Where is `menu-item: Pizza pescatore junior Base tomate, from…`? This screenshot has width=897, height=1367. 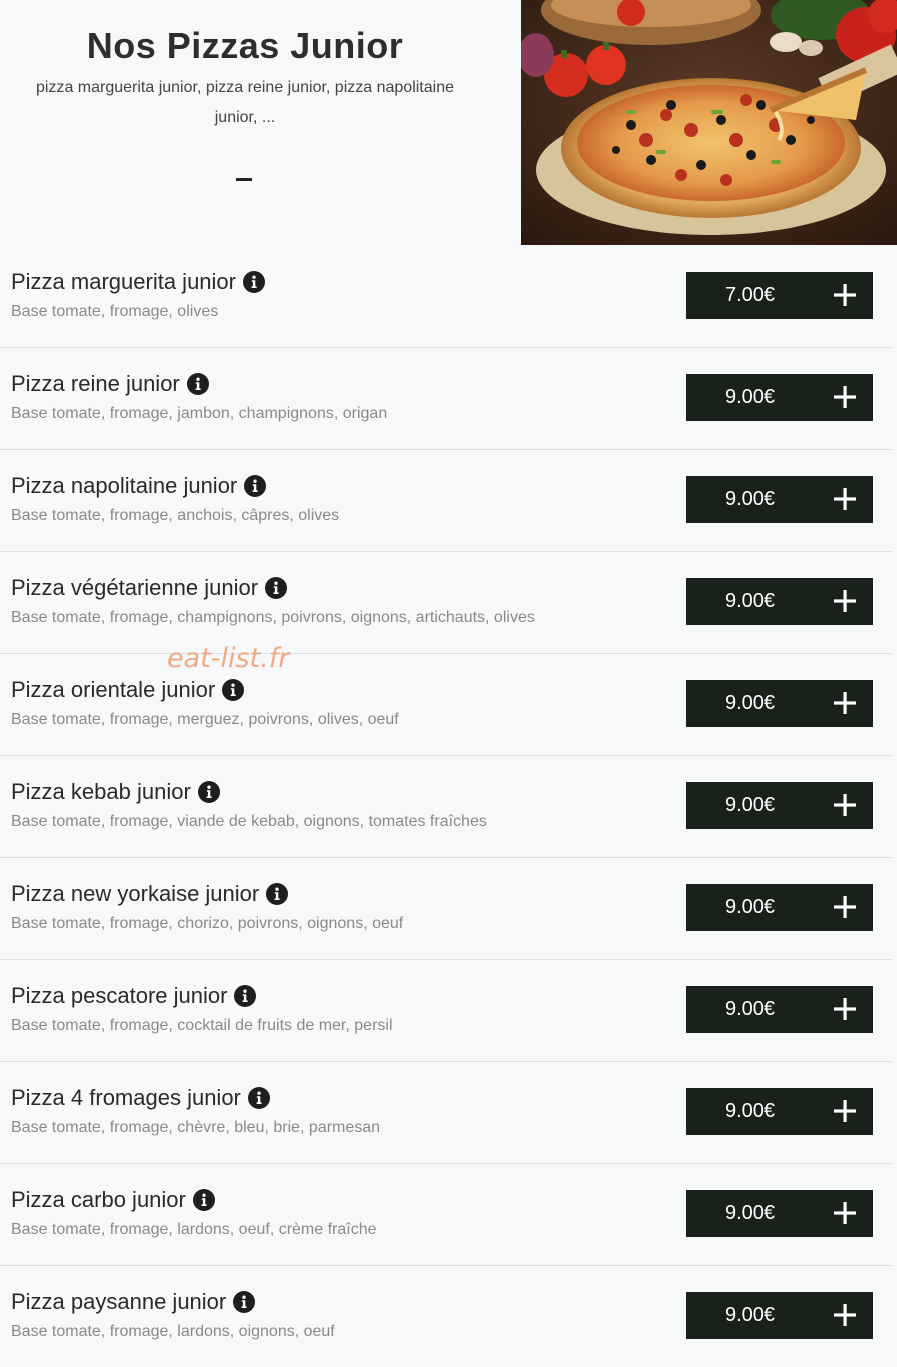 menu-item: Pizza pescatore junior Base tomate, from… is located at coordinates (446, 1011).